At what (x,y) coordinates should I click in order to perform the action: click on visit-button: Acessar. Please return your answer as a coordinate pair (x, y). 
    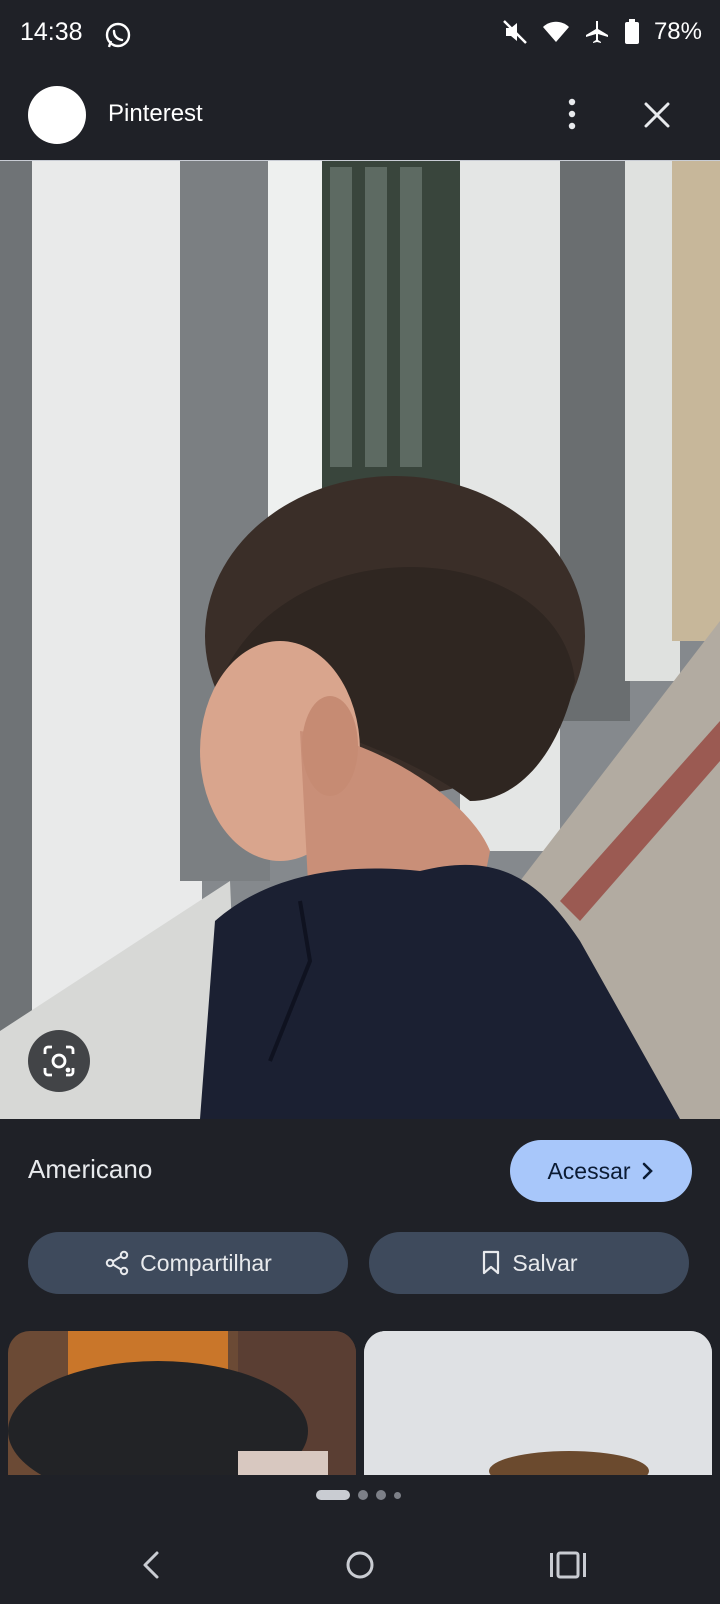
    Looking at the image, I should click on (601, 1171).